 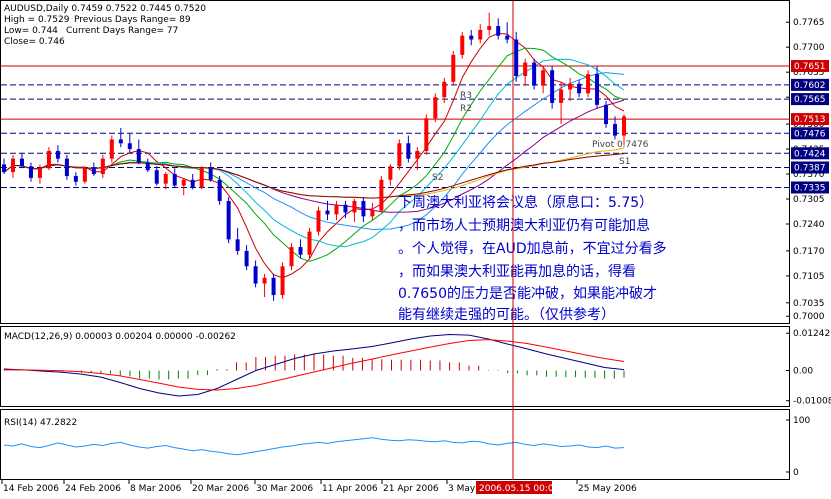 I want to click on price-badge-label: 0.7387, so click(x=810, y=168).